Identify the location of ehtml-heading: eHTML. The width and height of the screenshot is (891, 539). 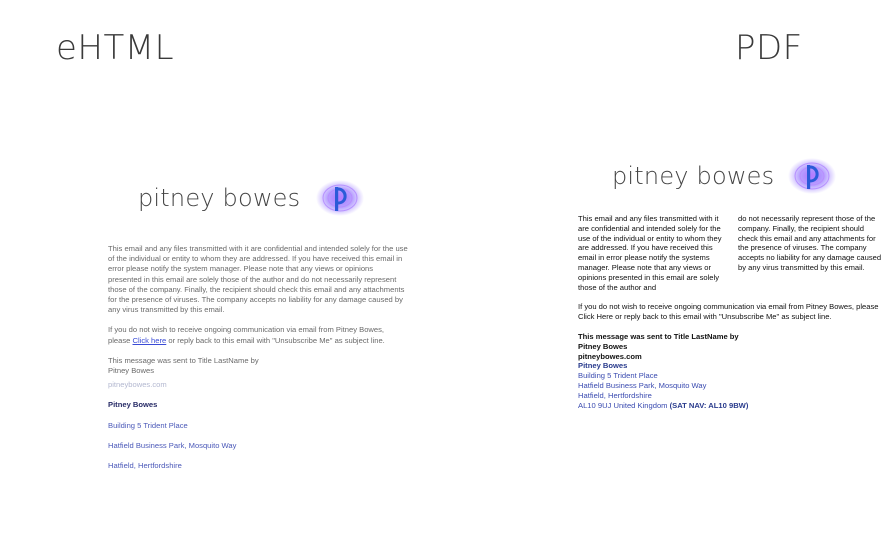
(115, 48).